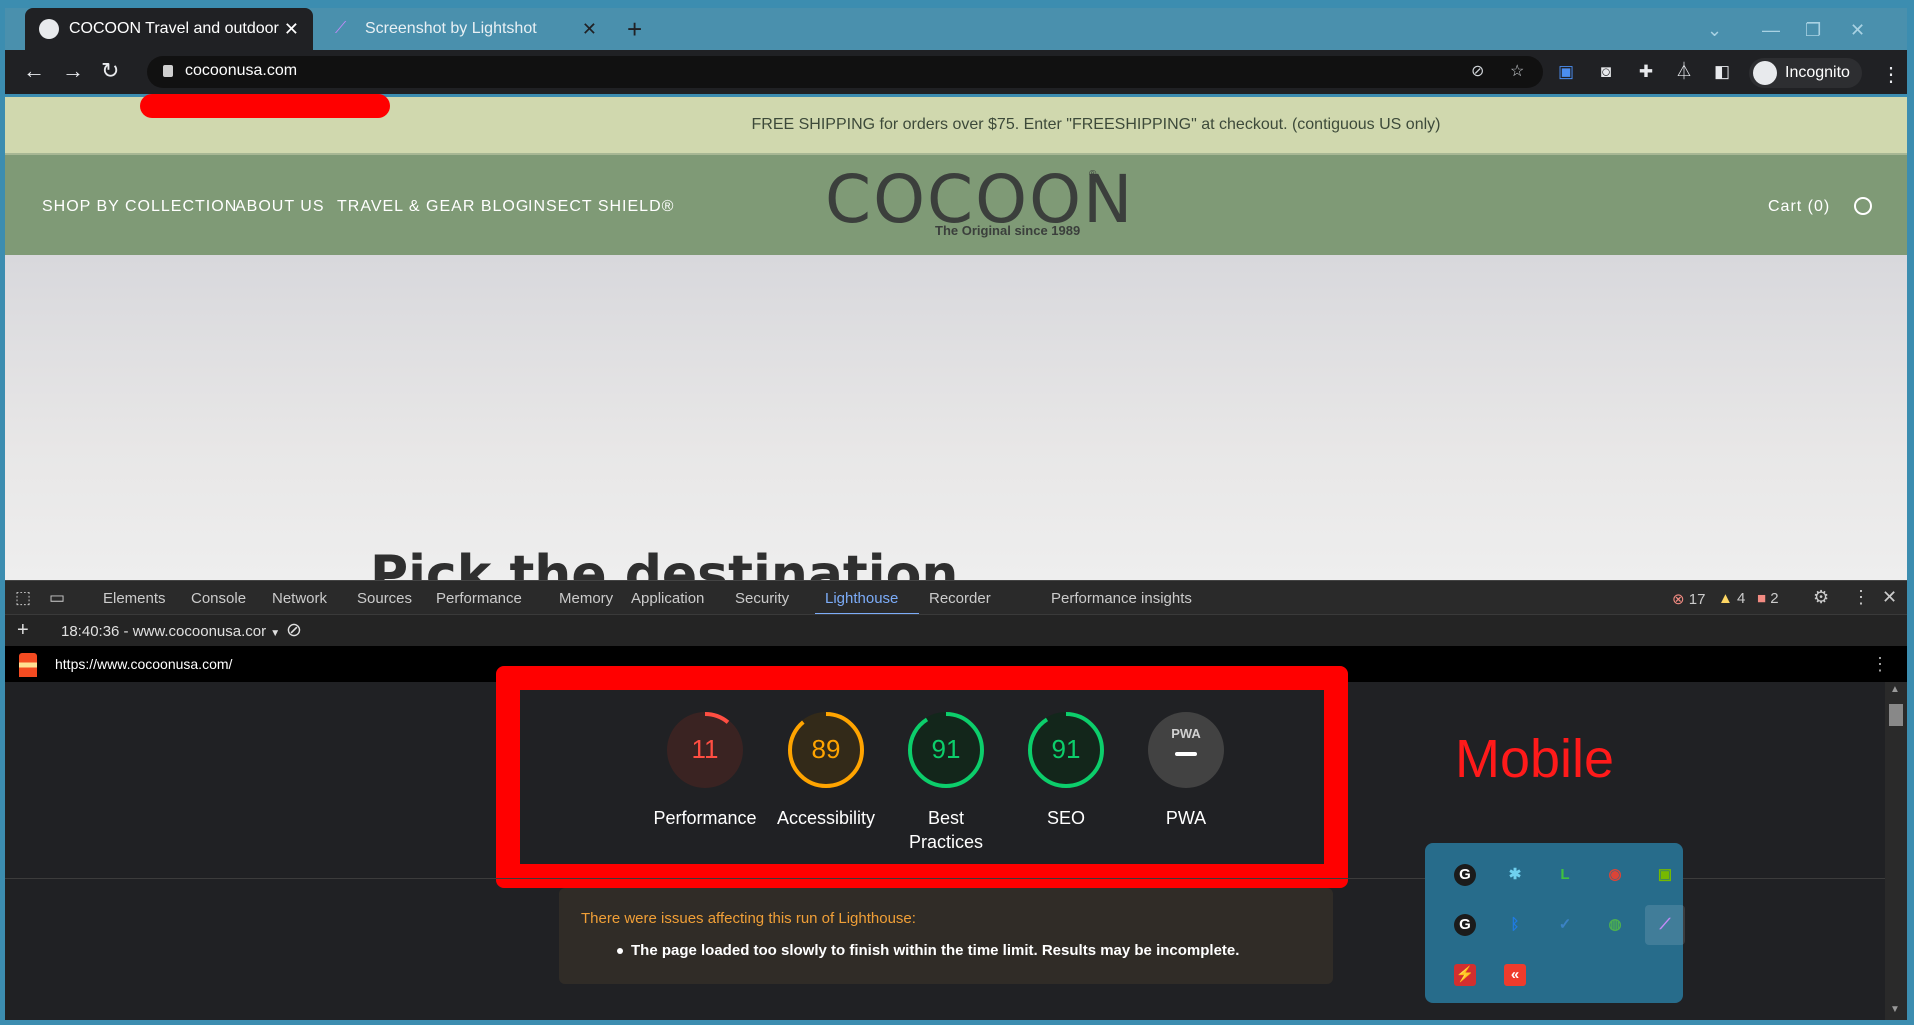  Describe the element at coordinates (1535, 759) in the screenshot. I see `mobile-annotation: Mobile` at that location.